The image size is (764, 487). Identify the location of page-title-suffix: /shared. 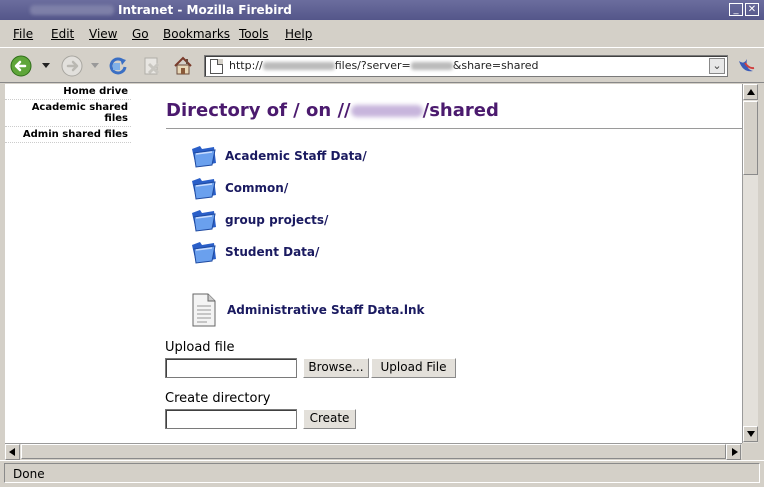
(460, 110).